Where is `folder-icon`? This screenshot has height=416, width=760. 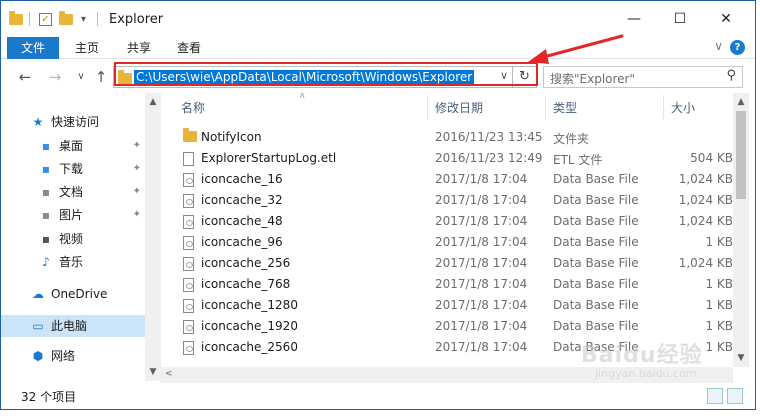
folder-icon is located at coordinates (16, 18).